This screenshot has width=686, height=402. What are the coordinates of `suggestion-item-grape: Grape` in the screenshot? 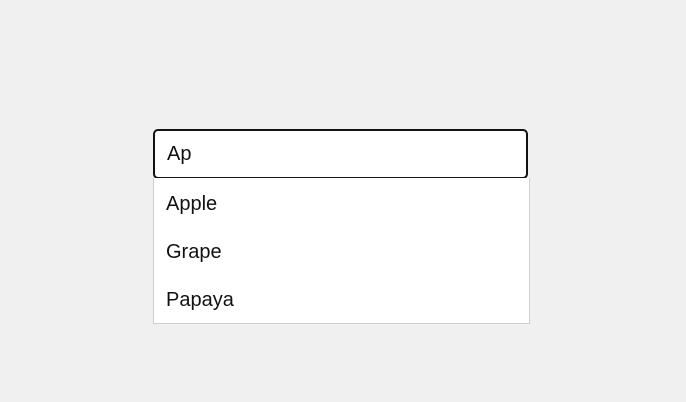 It's located at (341, 252).